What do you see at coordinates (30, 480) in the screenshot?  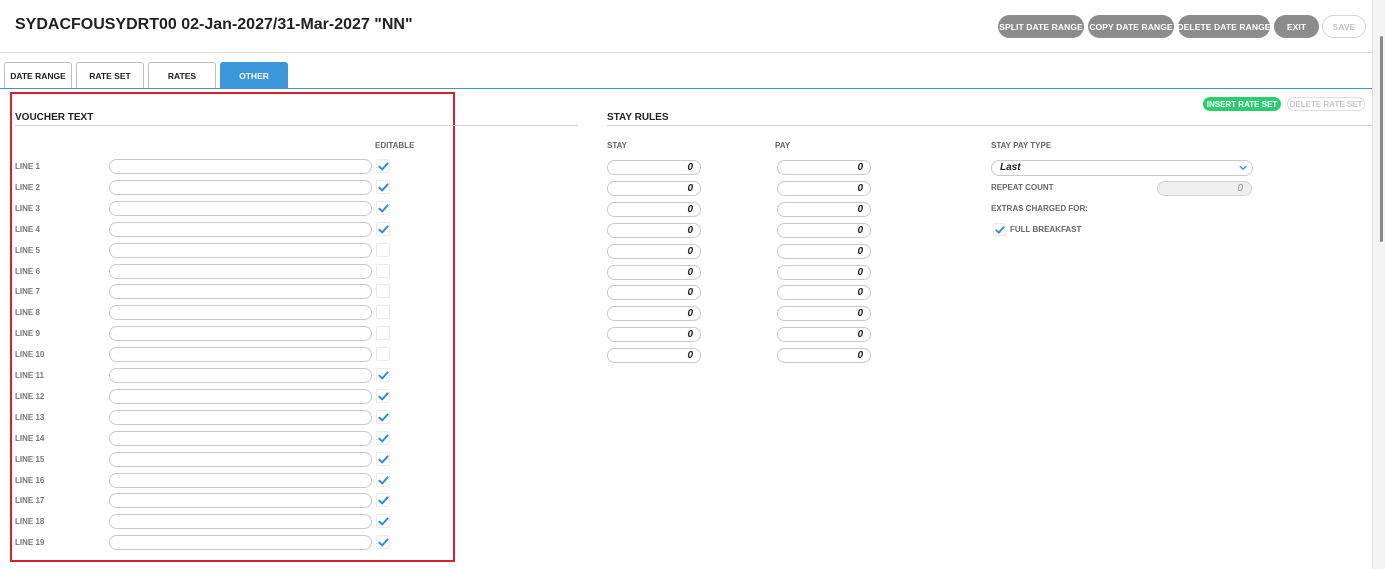 I see `voucher-line-label: LINE 16` at bounding box center [30, 480].